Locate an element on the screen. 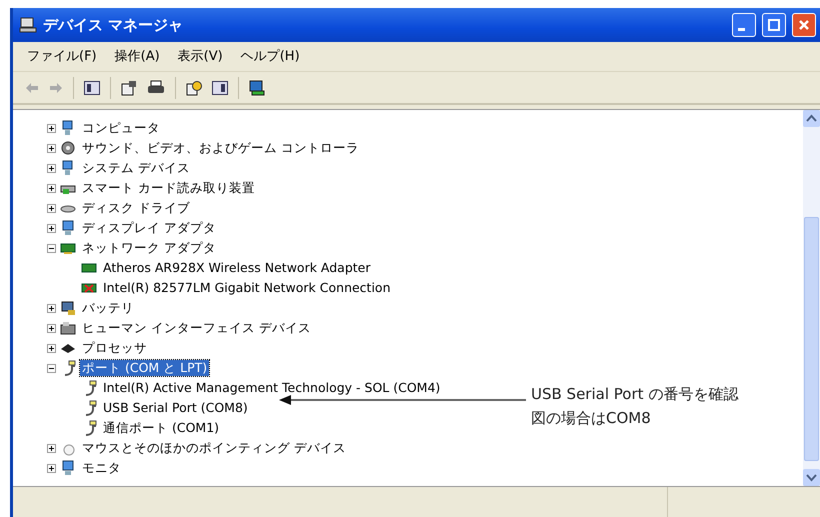 This screenshot has height=517, width=820. tree-item: ディスク ドライブ is located at coordinates (136, 208).